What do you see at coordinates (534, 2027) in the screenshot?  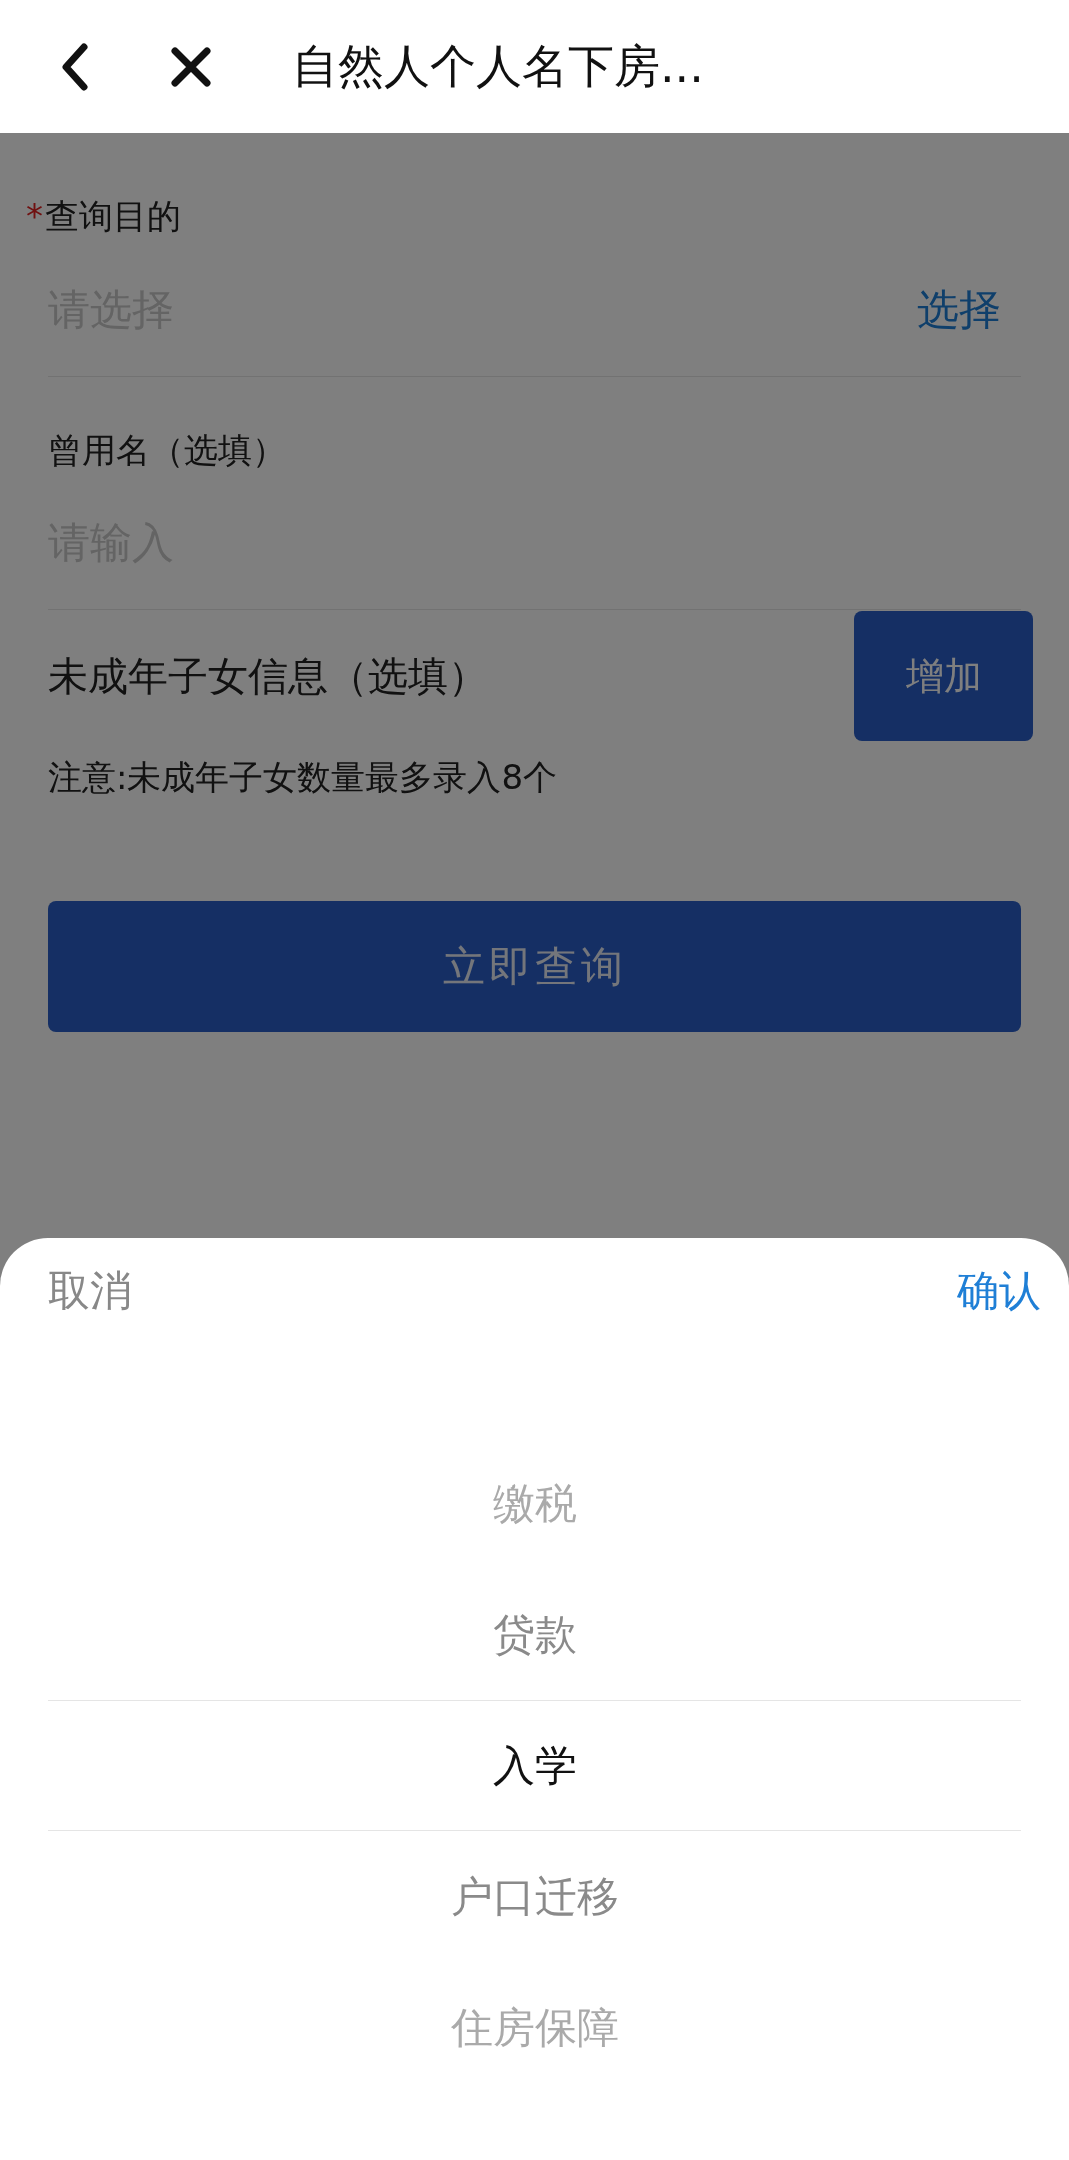 I see `picker-option: 住房保障` at bounding box center [534, 2027].